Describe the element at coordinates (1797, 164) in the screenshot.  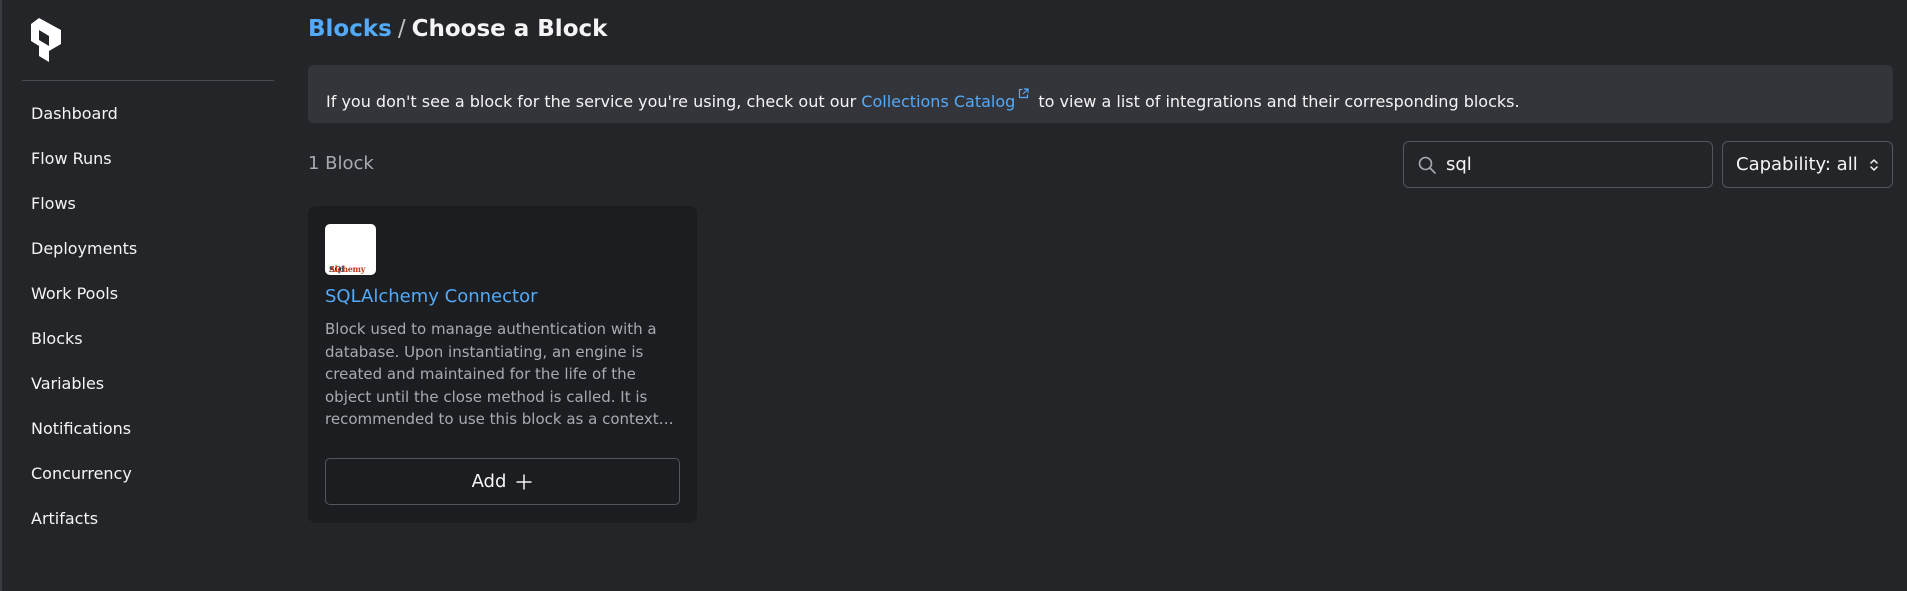
I see `capability-select-value: Capability: all` at that location.